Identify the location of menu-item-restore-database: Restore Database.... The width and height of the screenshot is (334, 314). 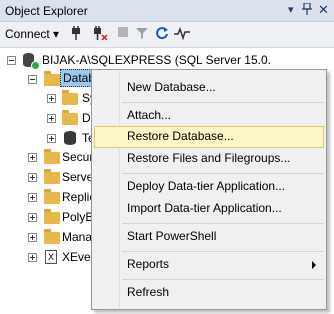
(209, 137).